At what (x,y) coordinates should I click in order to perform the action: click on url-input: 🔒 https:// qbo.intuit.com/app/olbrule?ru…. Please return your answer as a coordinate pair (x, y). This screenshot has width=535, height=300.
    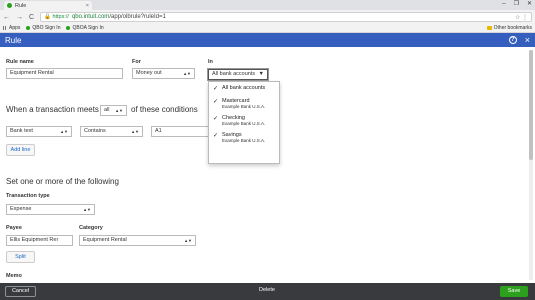
    Looking at the image, I should click on (286, 17).